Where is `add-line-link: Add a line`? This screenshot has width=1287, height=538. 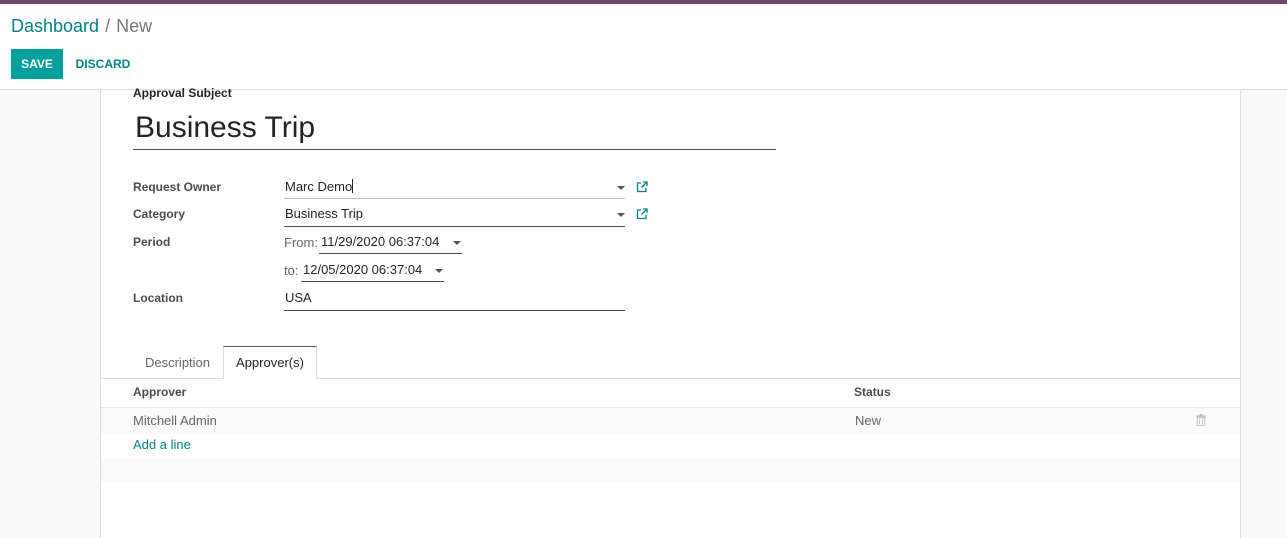 add-line-link: Add a line is located at coordinates (162, 444).